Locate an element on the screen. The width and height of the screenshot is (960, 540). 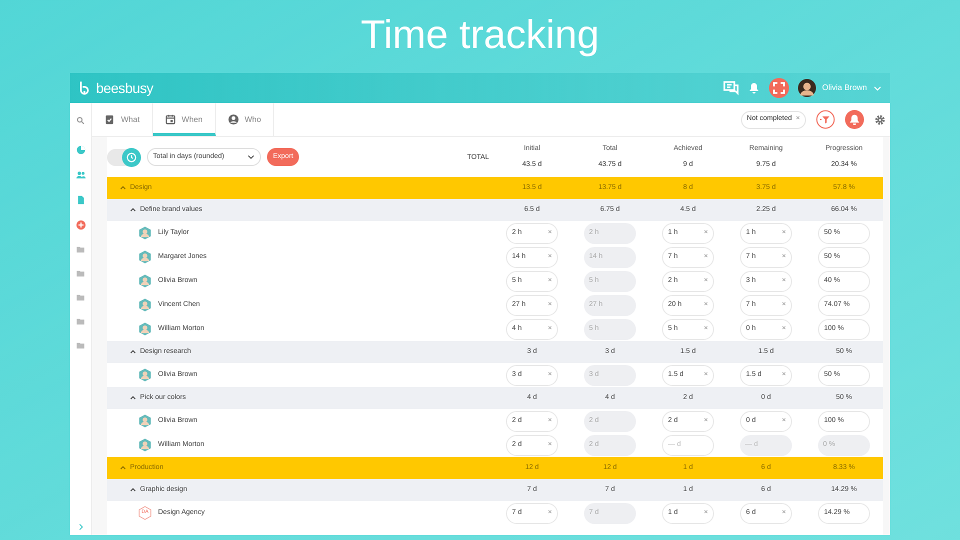
logo-text: beesbusy is located at coordinates (125, 88).